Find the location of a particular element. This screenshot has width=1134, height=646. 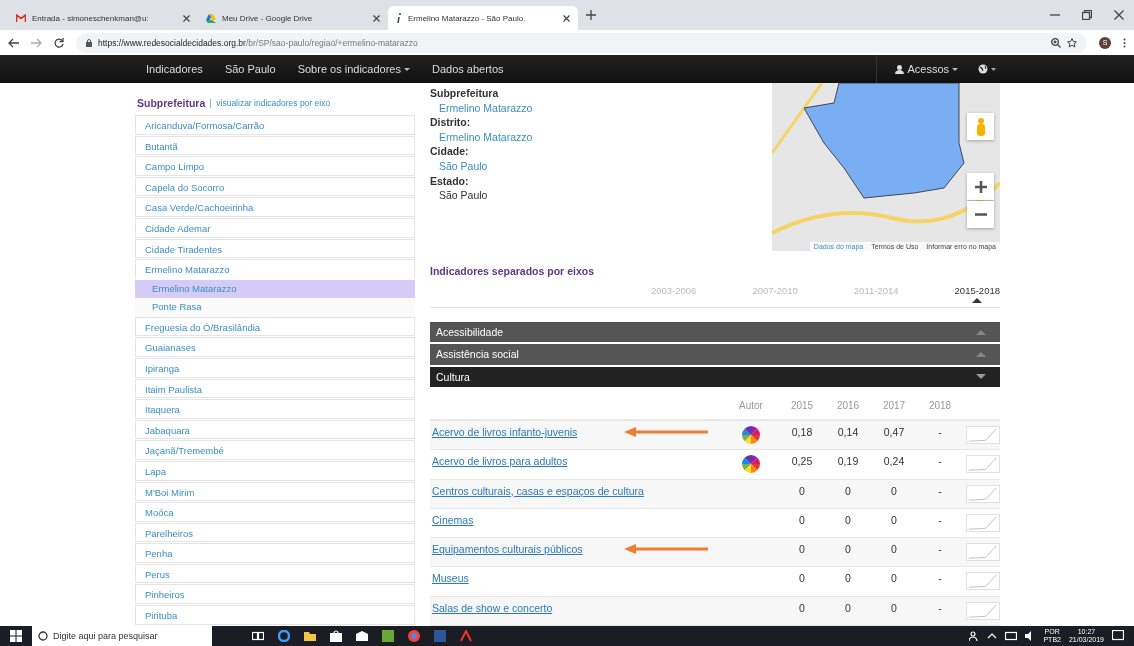

browser-icon is located at coordinates (284, 636).